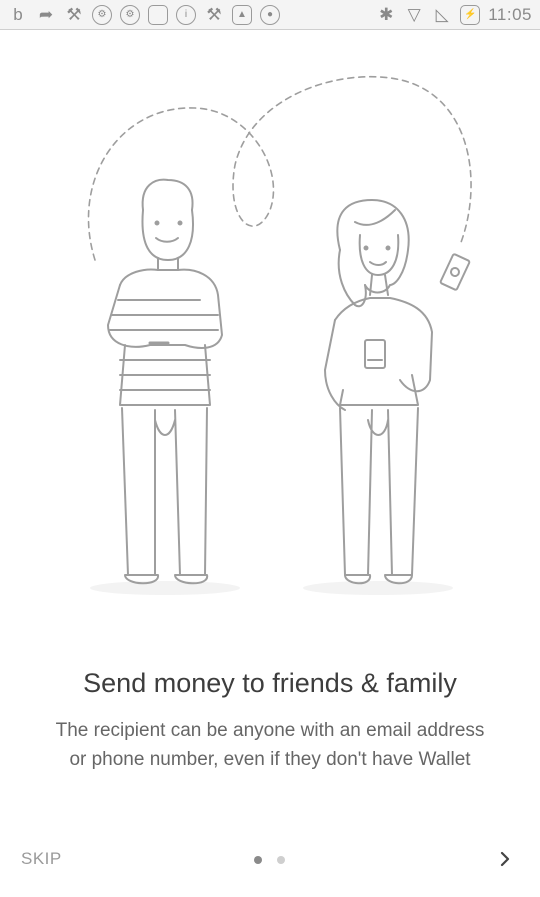 The height and width of the screenshot is (897, 540). I want to click on page-dot, so click(281, 860).